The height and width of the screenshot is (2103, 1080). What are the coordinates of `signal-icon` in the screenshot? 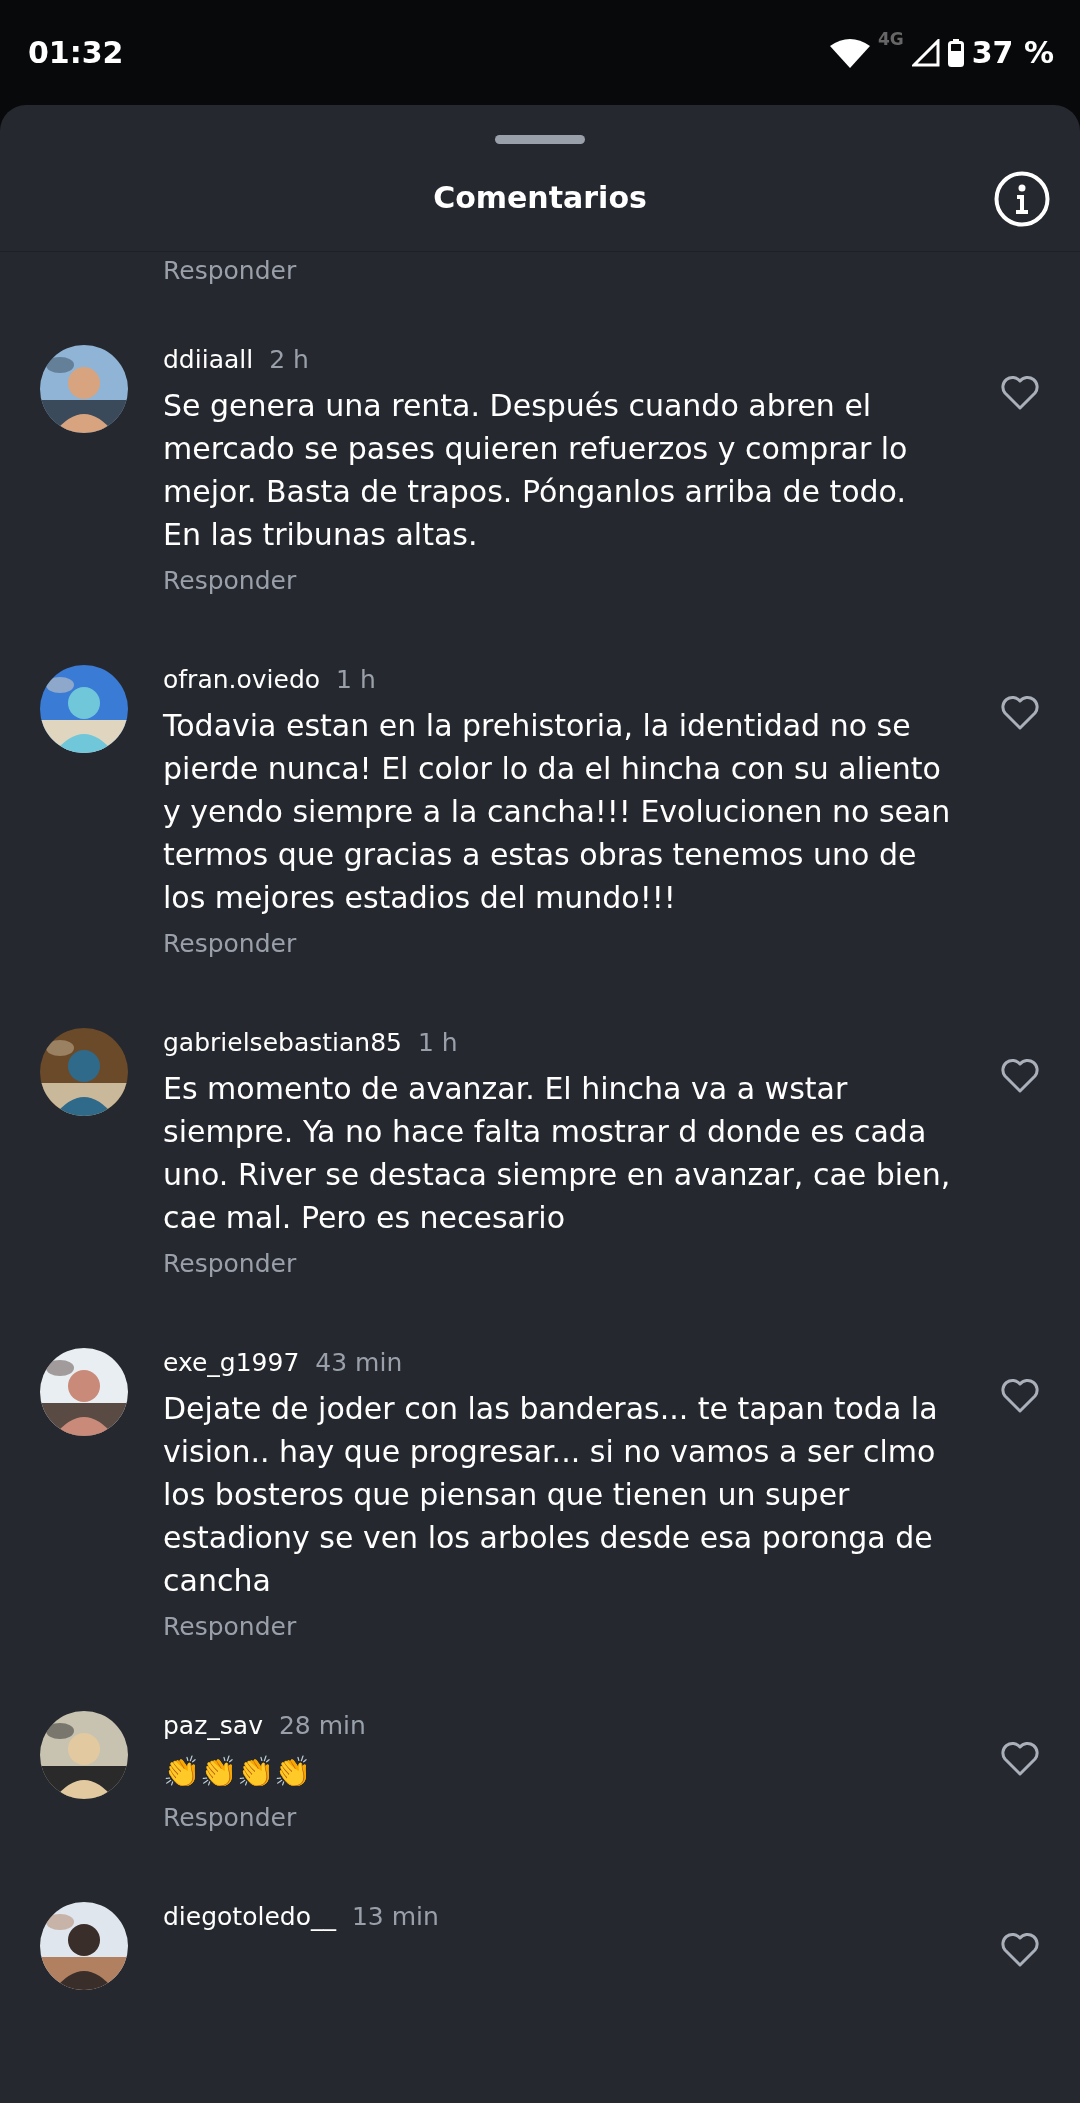 It's located at (925, 52).